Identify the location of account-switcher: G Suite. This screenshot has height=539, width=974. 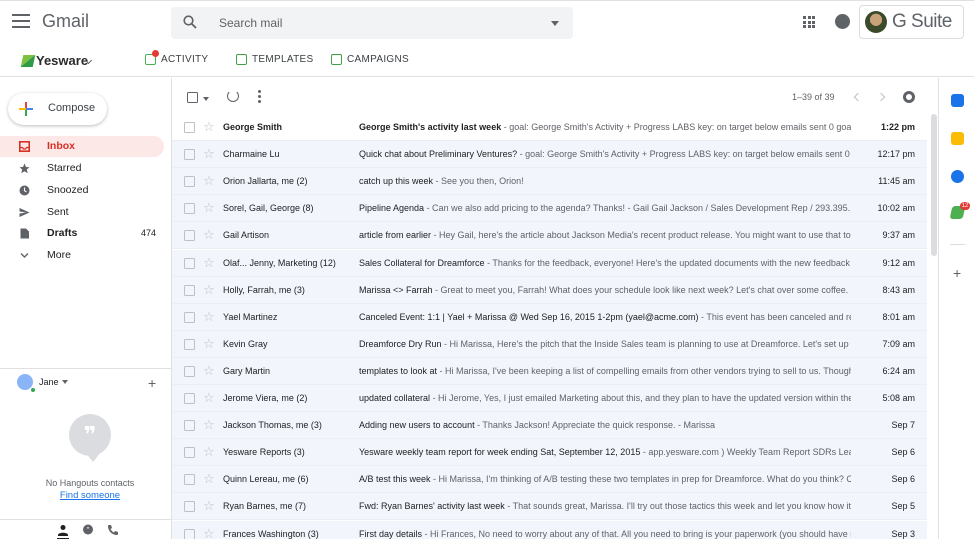
(911, 22).